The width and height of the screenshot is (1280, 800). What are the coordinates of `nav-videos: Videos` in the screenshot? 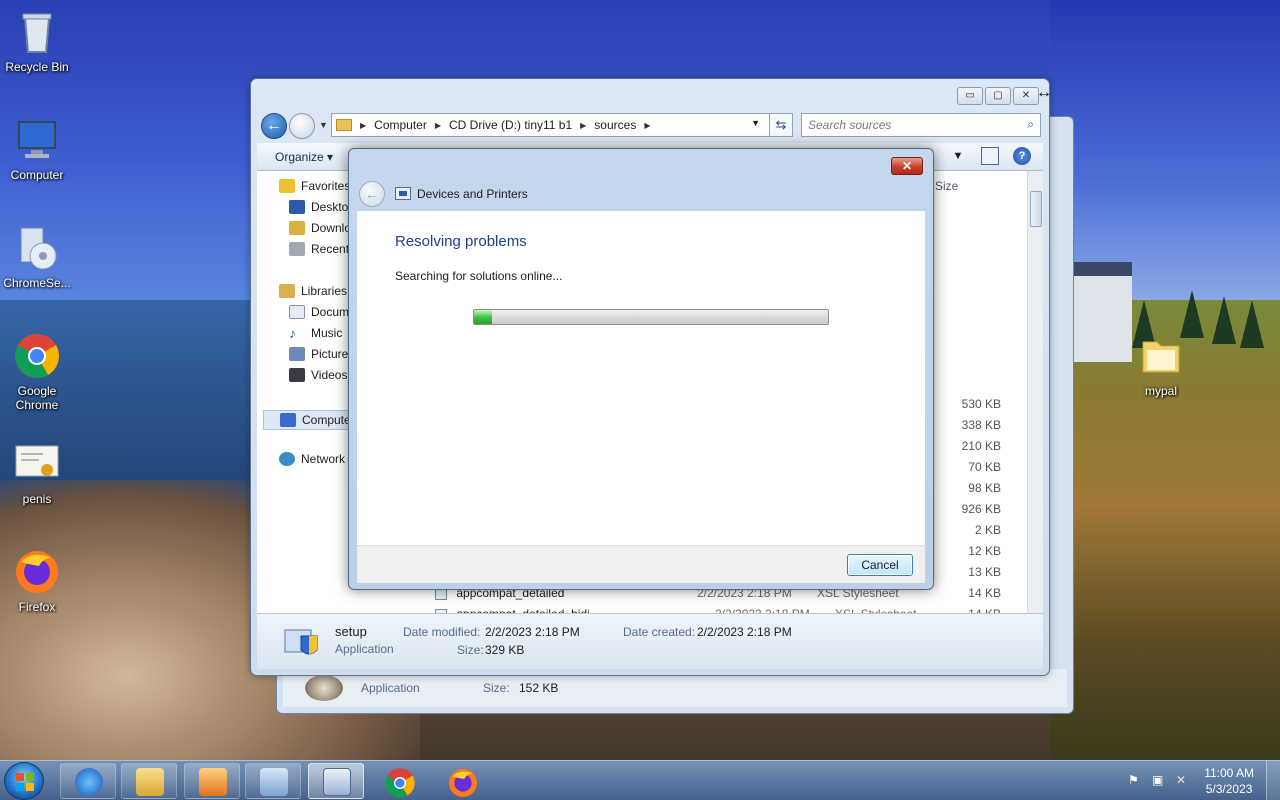 It's located at (318, 375).